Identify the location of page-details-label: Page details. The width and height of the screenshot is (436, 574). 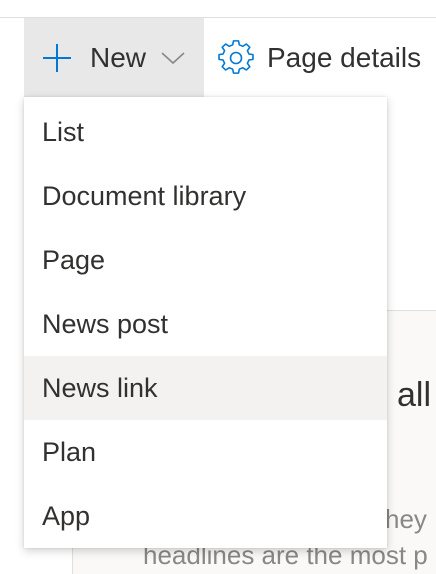
(344, 57).